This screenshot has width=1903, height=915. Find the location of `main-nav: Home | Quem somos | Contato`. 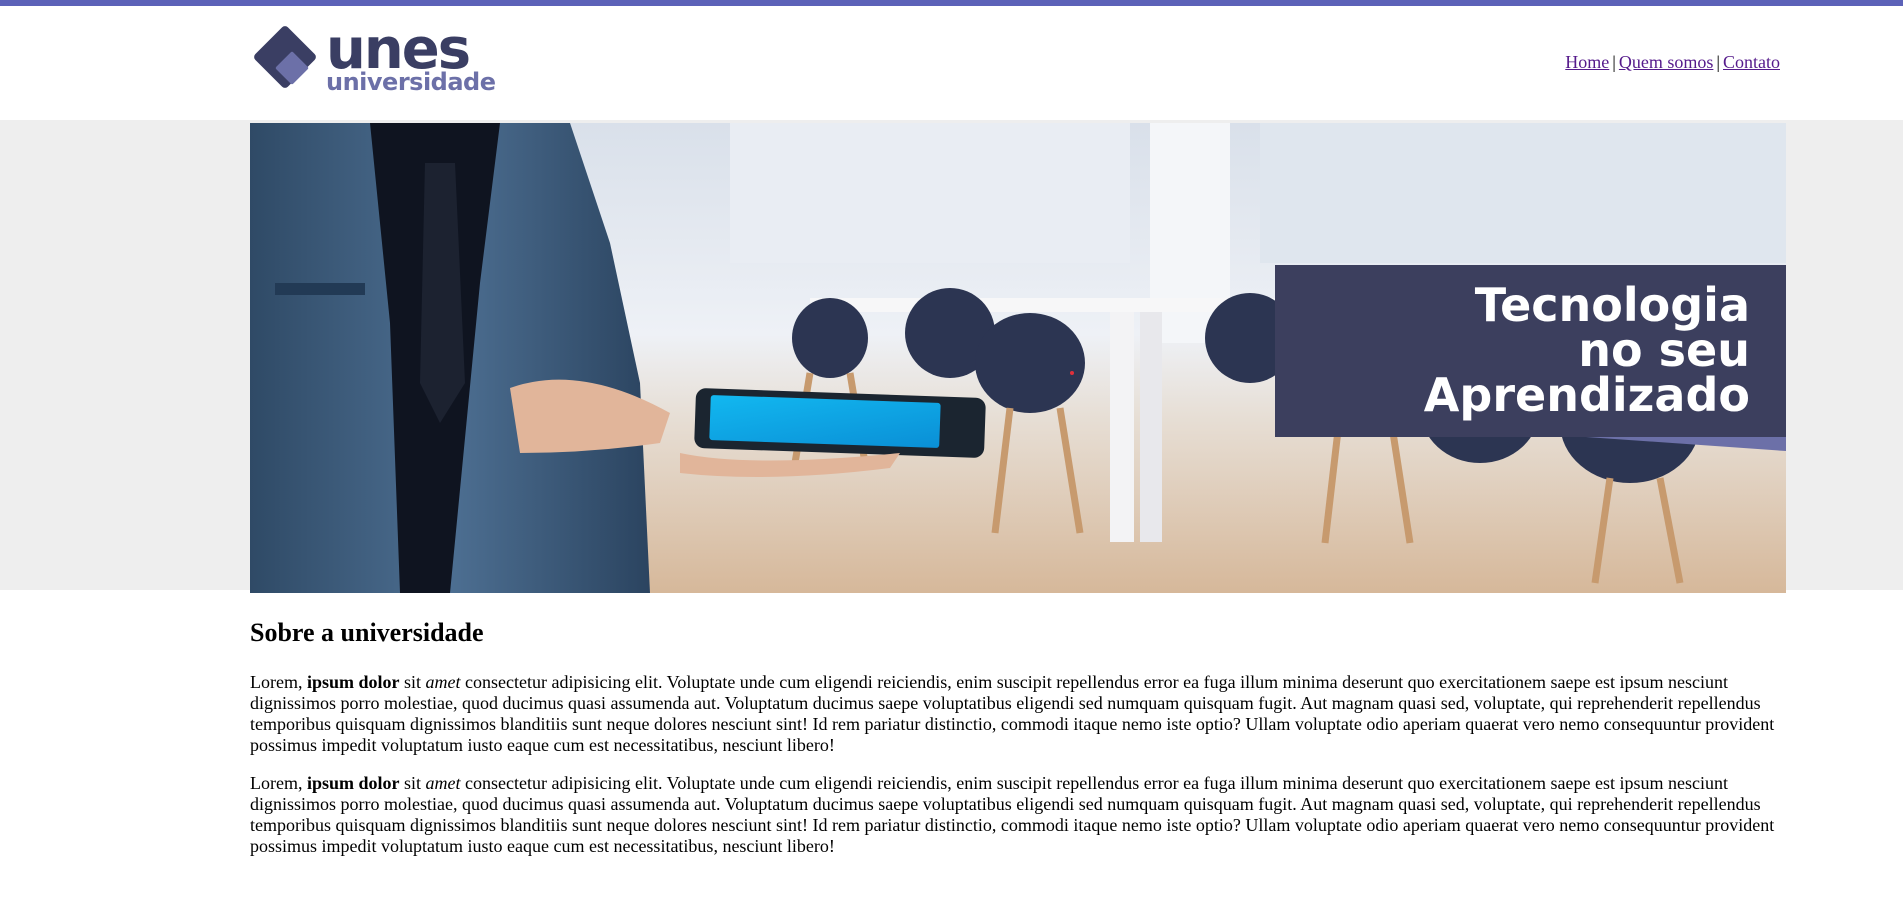

main-nav: Home | Quem somos | Contato is located at coordinates (1672, 62).